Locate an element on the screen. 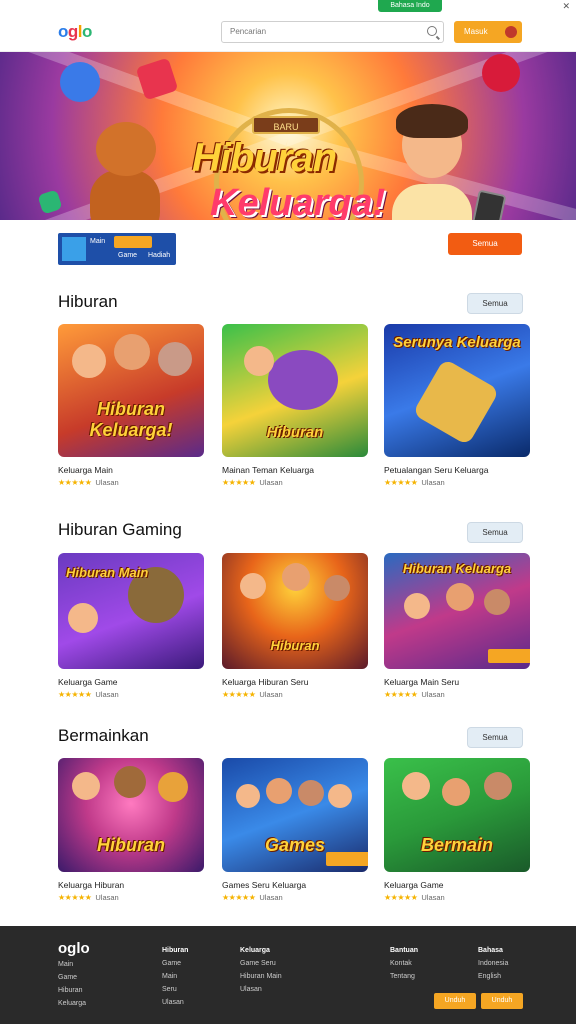  search-icon is located at coordinates (432, 31).